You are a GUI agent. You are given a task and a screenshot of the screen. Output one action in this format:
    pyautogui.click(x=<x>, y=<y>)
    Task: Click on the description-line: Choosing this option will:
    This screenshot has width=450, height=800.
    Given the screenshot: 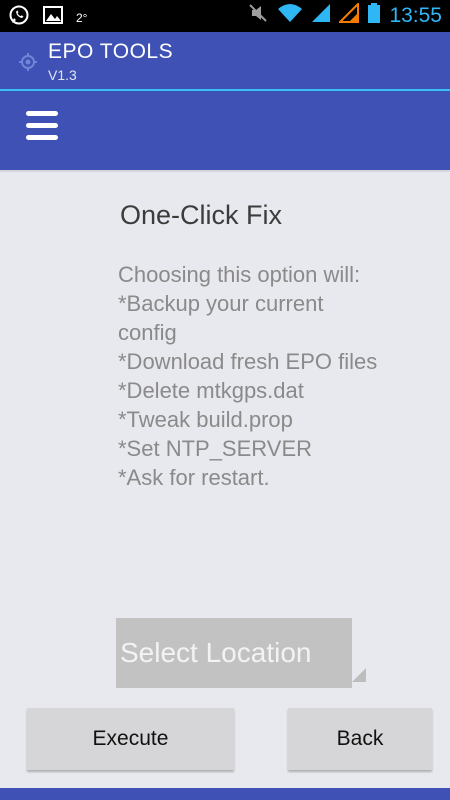 What is the action you would take?
    pyautogui.click(x=239, y=274)
    